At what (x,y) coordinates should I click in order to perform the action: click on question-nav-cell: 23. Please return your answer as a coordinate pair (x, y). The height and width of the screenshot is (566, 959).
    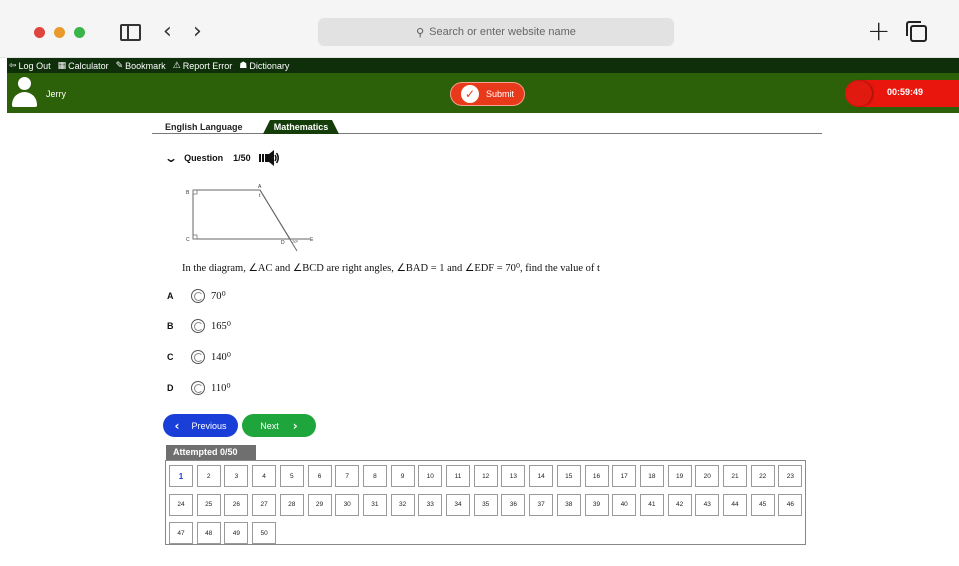
    Looking at the image, I should click on (790, 476).